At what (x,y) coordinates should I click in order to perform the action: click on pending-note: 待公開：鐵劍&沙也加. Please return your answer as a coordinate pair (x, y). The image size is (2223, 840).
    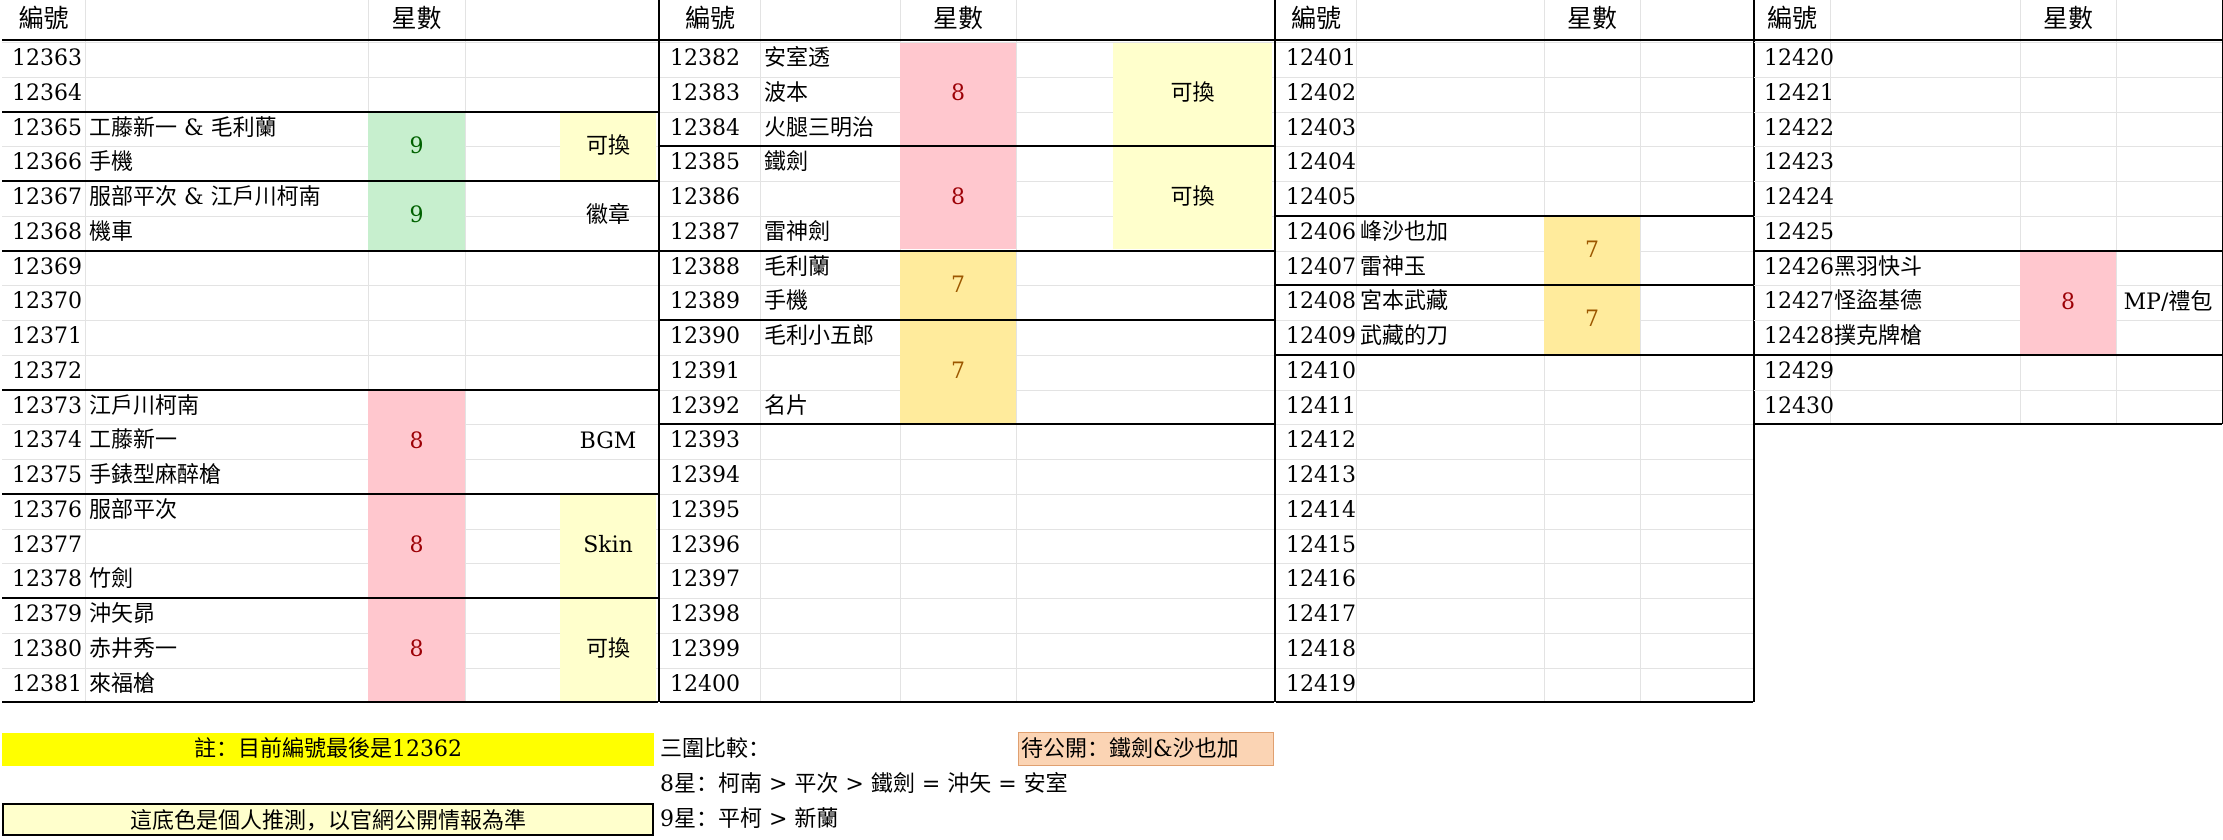
    Looking at the image, I should click on (1146, 749).